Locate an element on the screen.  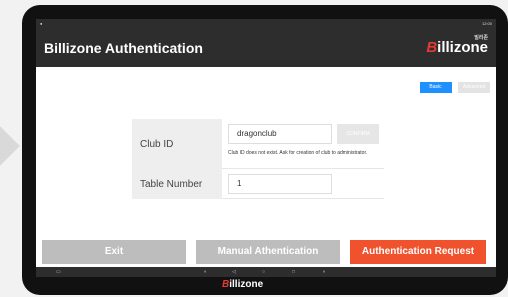
volume-up-icon: ◑ is located at coordinates (323, 272).